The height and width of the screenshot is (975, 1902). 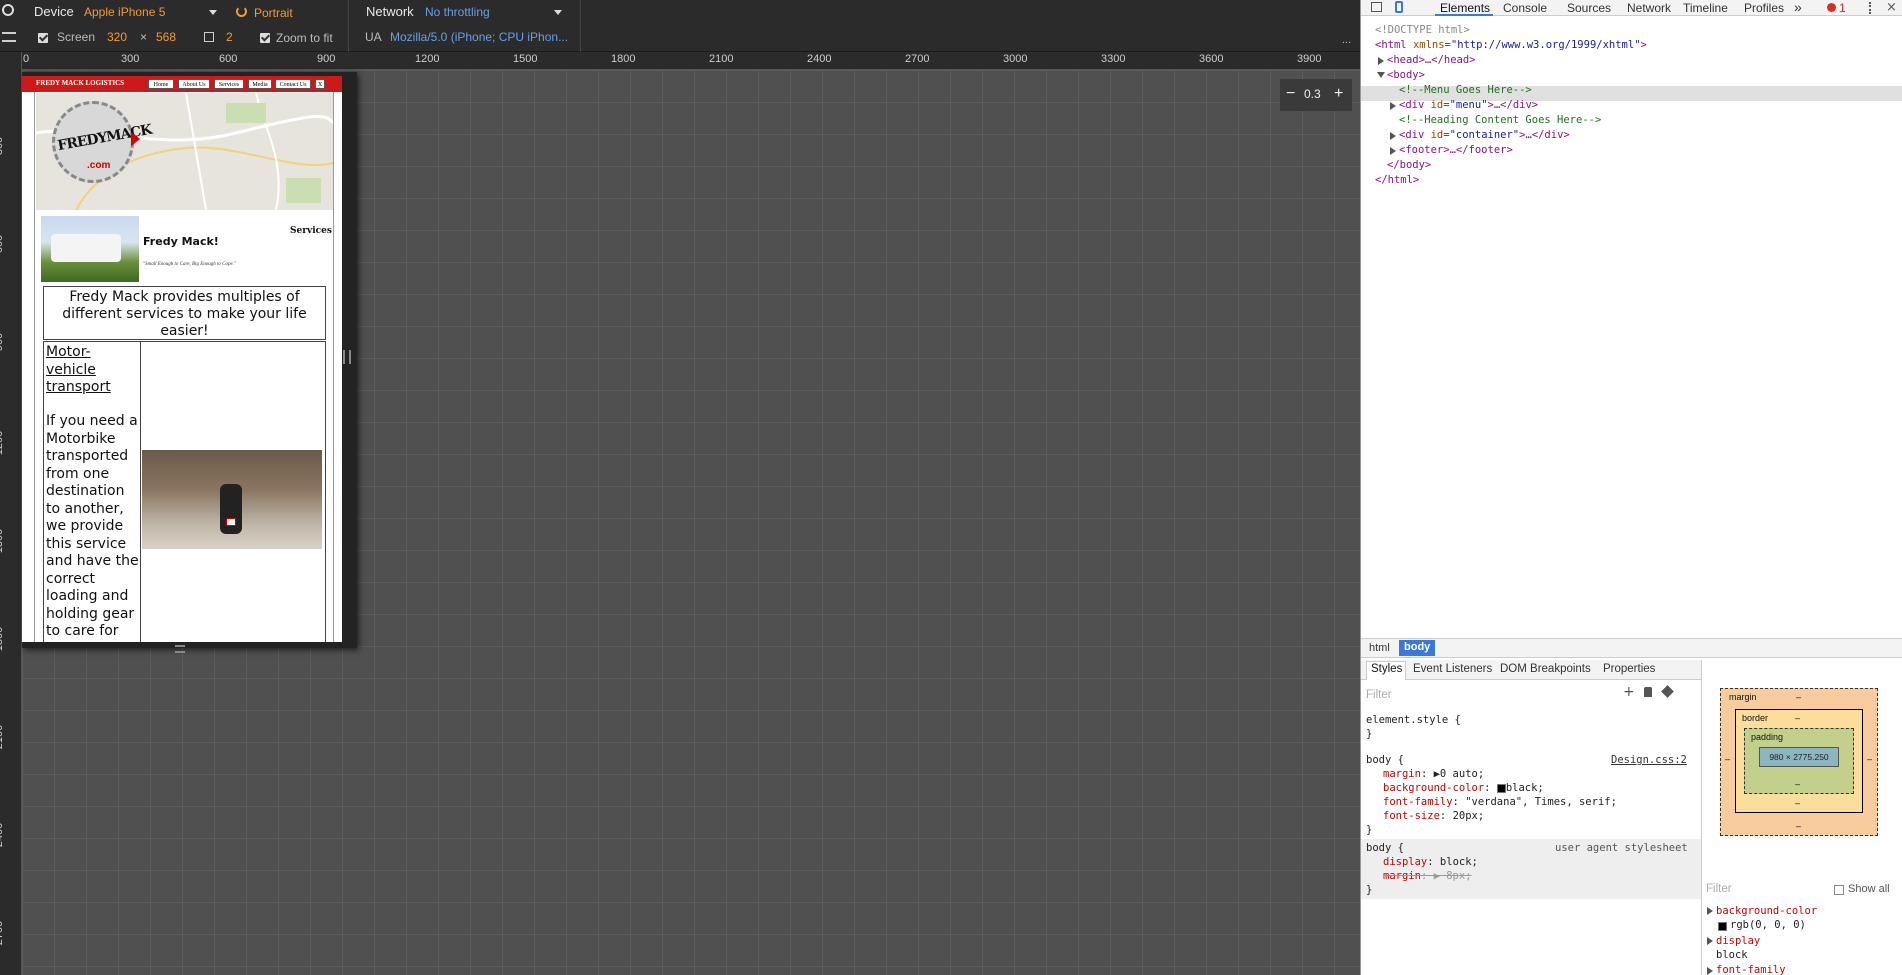 What do you see at coordinates (1397, 180) in the screenshot?
I see `dom-html-close: </html>` at bounding box center [1397, 180].